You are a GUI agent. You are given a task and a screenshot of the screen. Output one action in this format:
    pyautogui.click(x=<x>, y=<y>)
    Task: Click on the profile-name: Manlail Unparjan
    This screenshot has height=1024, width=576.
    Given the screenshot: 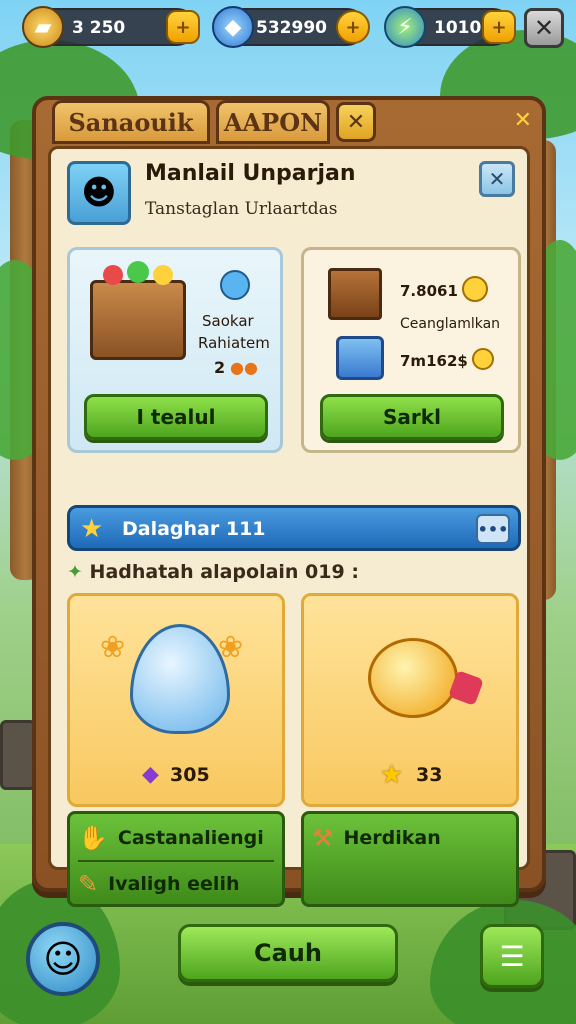 What is the action you would take?
    pyautogui.click(x=250, y=173)
    